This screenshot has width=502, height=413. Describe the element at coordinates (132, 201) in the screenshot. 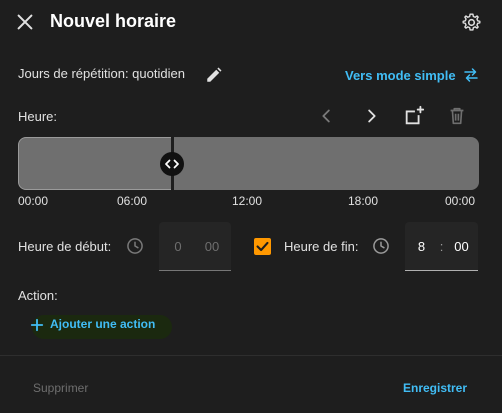

I see `timeline-tick: 06:00` at that location.